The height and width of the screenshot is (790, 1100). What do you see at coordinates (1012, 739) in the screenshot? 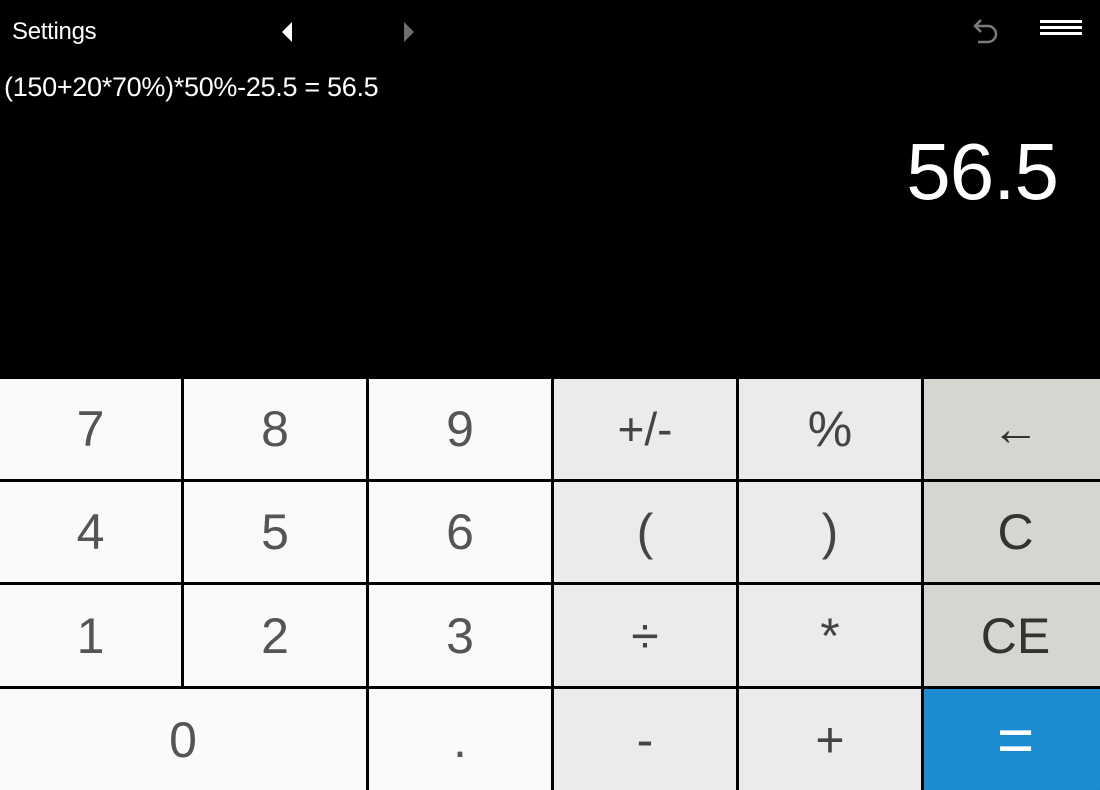
I see `key-equals: =` at bounding box center [1012, 739].